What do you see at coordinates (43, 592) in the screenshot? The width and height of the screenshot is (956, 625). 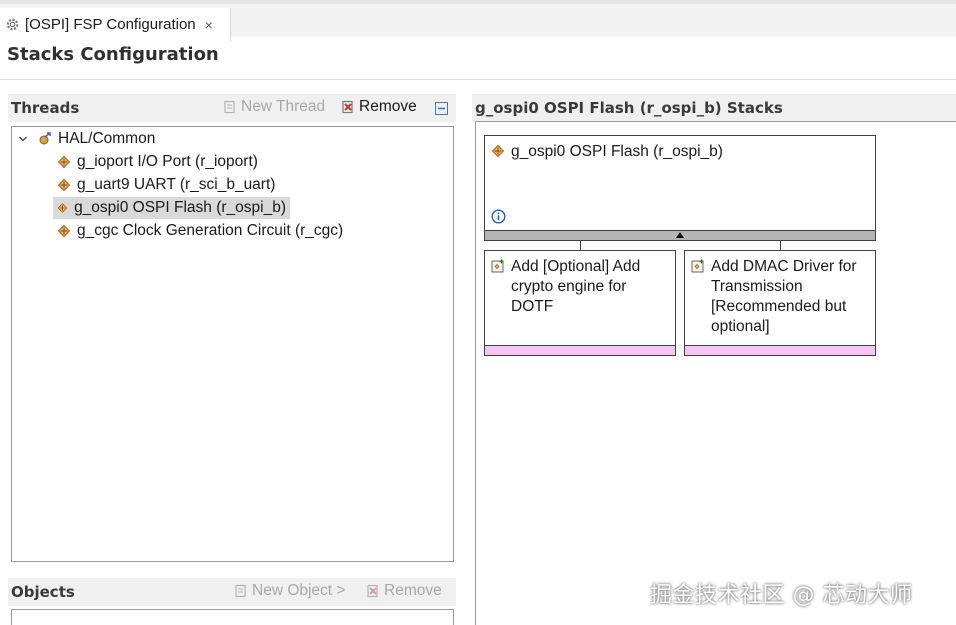 I see `objects-heading: Objects` at bounding box center [43, 592].